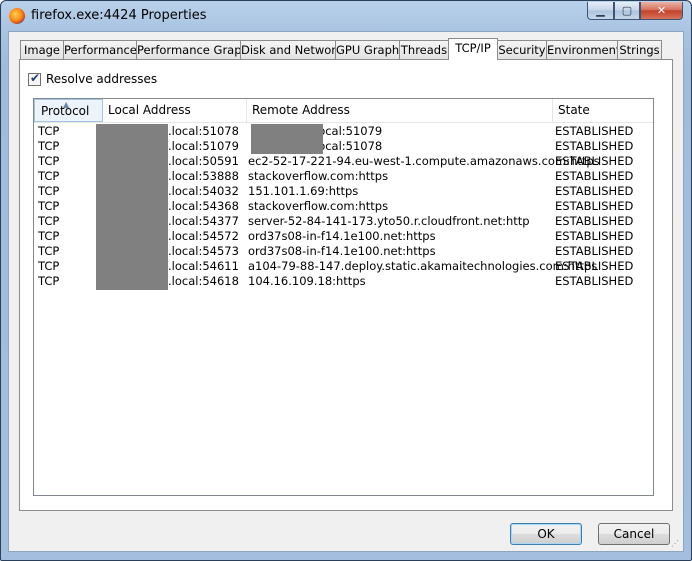  Describe the element at coordinates (119, 15) in the screenshot. I see `window-title: firefox.exe:4424 Properties` at that location.